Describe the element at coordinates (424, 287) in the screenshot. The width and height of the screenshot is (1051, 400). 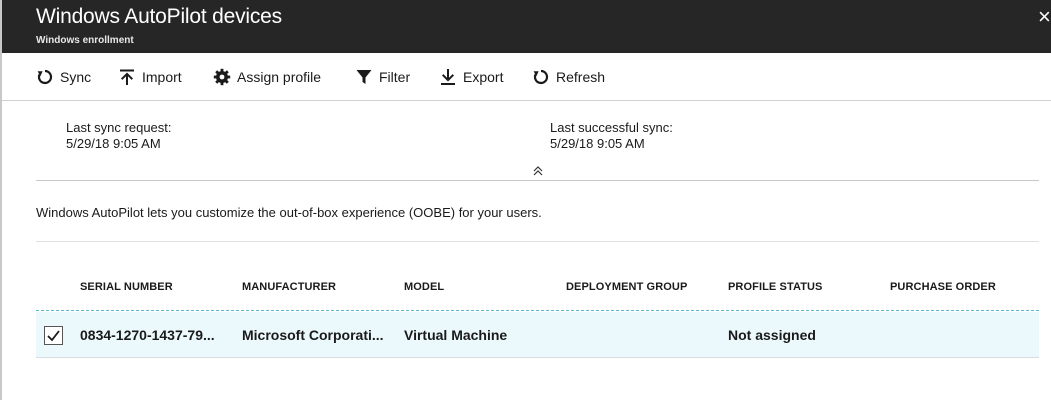
I see `column-header-model: MODEL` at that location.